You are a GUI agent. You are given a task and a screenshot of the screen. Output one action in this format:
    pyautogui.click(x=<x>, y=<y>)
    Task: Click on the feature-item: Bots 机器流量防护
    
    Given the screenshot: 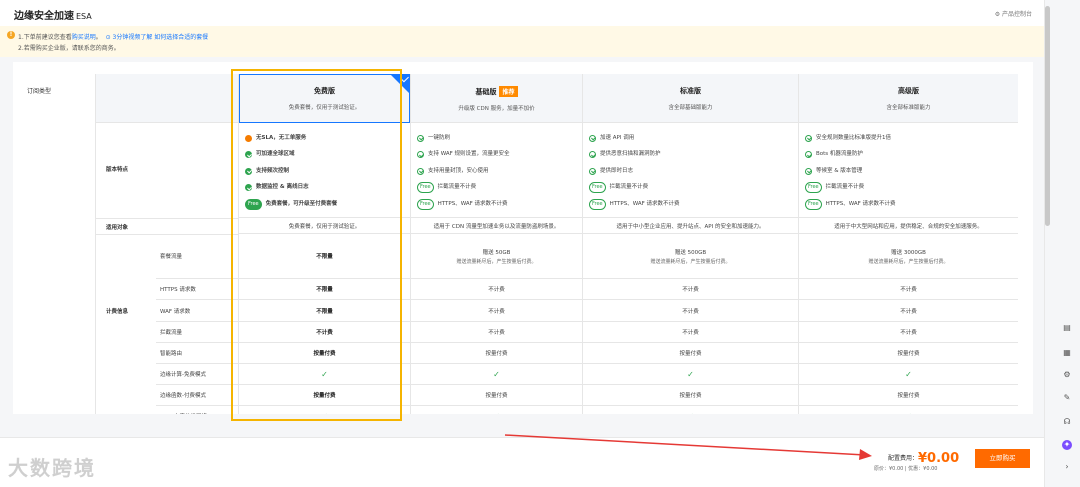 What is the action you would take?
    pyautogui.click(x=911, y=155)
    